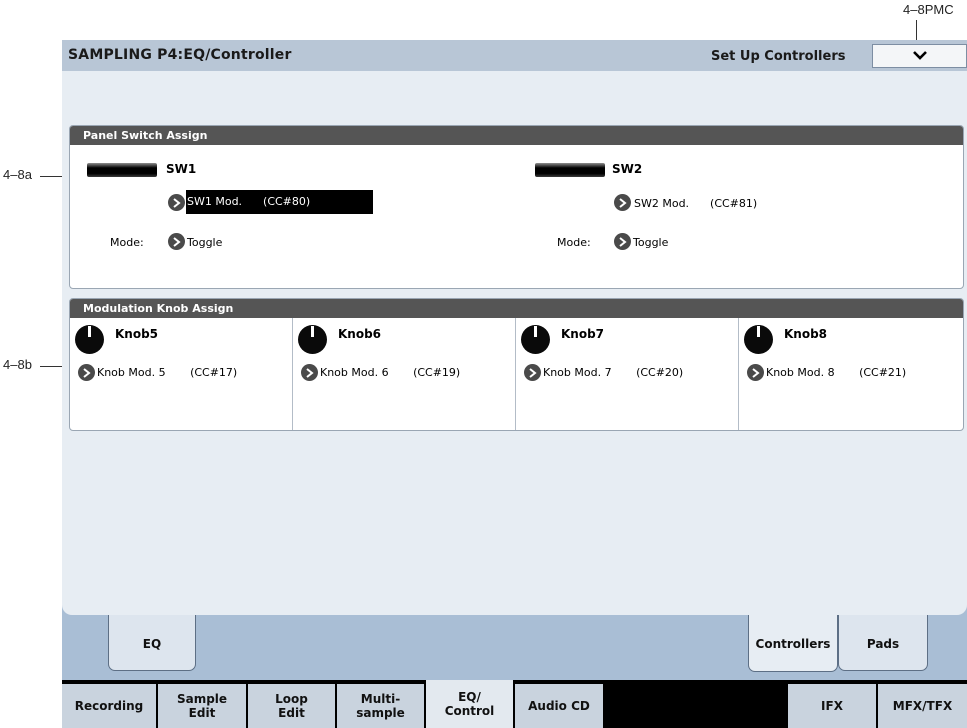  I want to click on sw2-mode-popup-button, so click(622, 241).